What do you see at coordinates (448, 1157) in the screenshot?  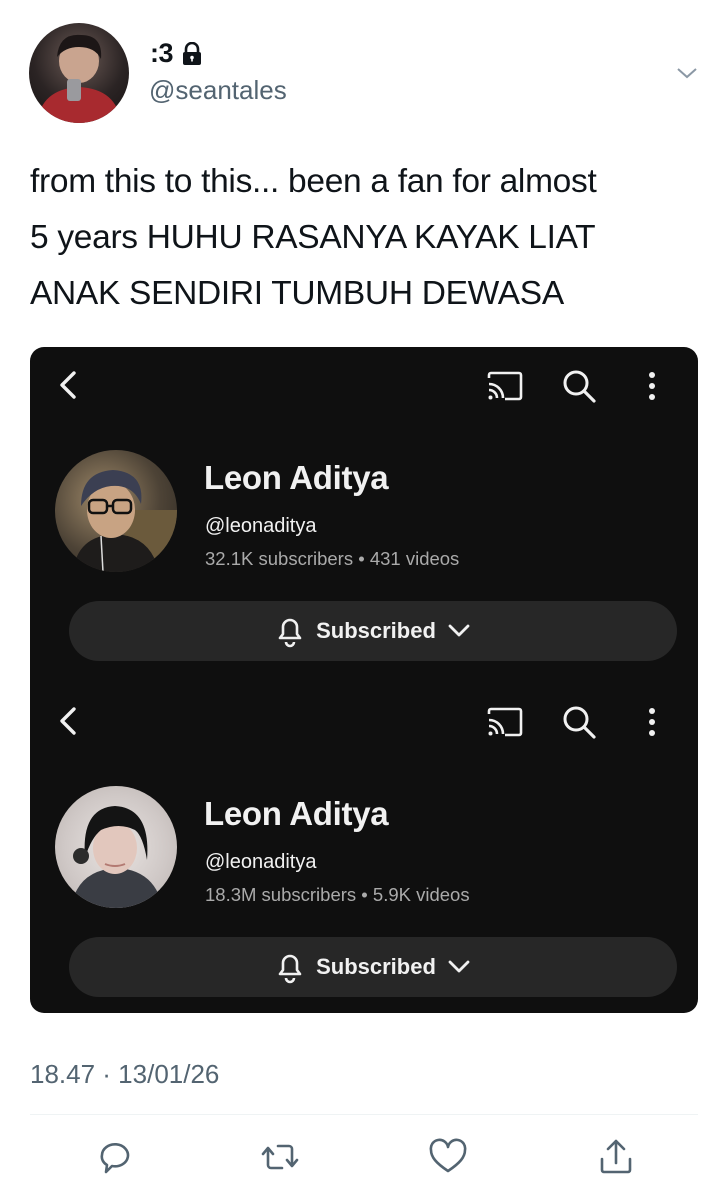 I see `like-icon` at bounding box center [448, 1157].